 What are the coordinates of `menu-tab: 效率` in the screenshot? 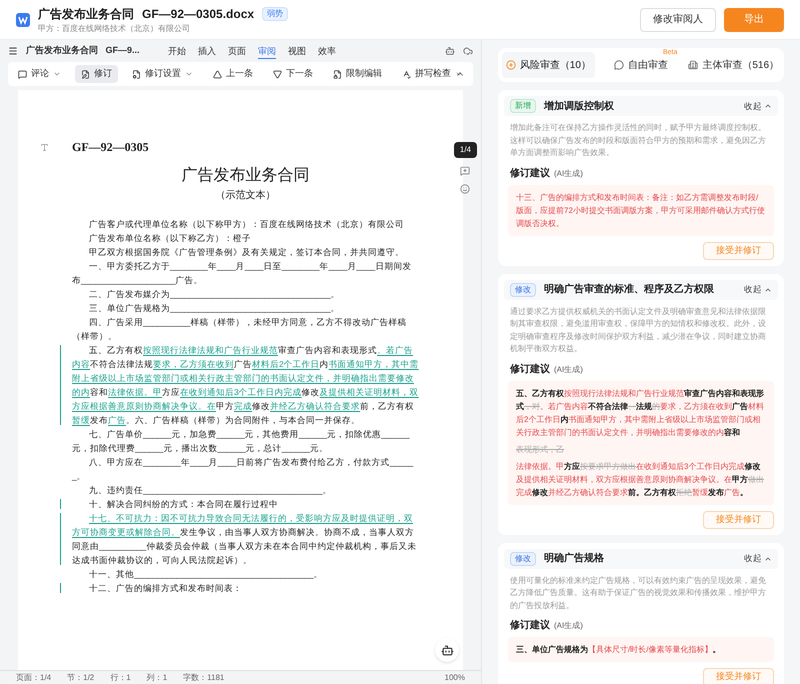 It's located at (327, 51).